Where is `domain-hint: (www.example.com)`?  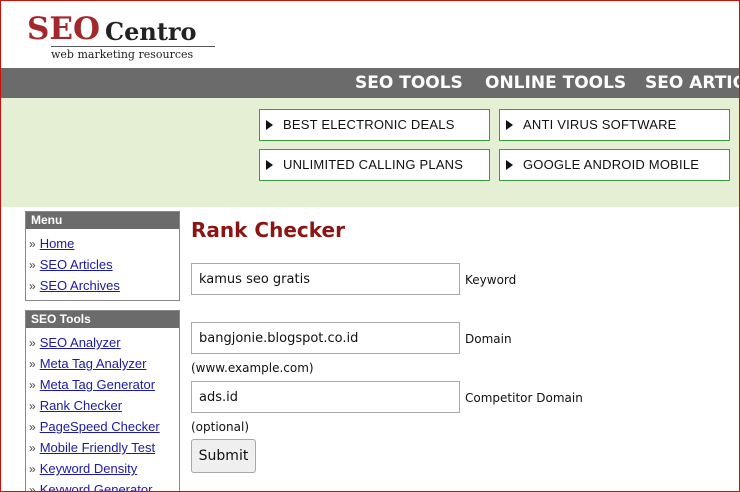
domain-hint: (www.example.com) is located at coordinates (252, 368).